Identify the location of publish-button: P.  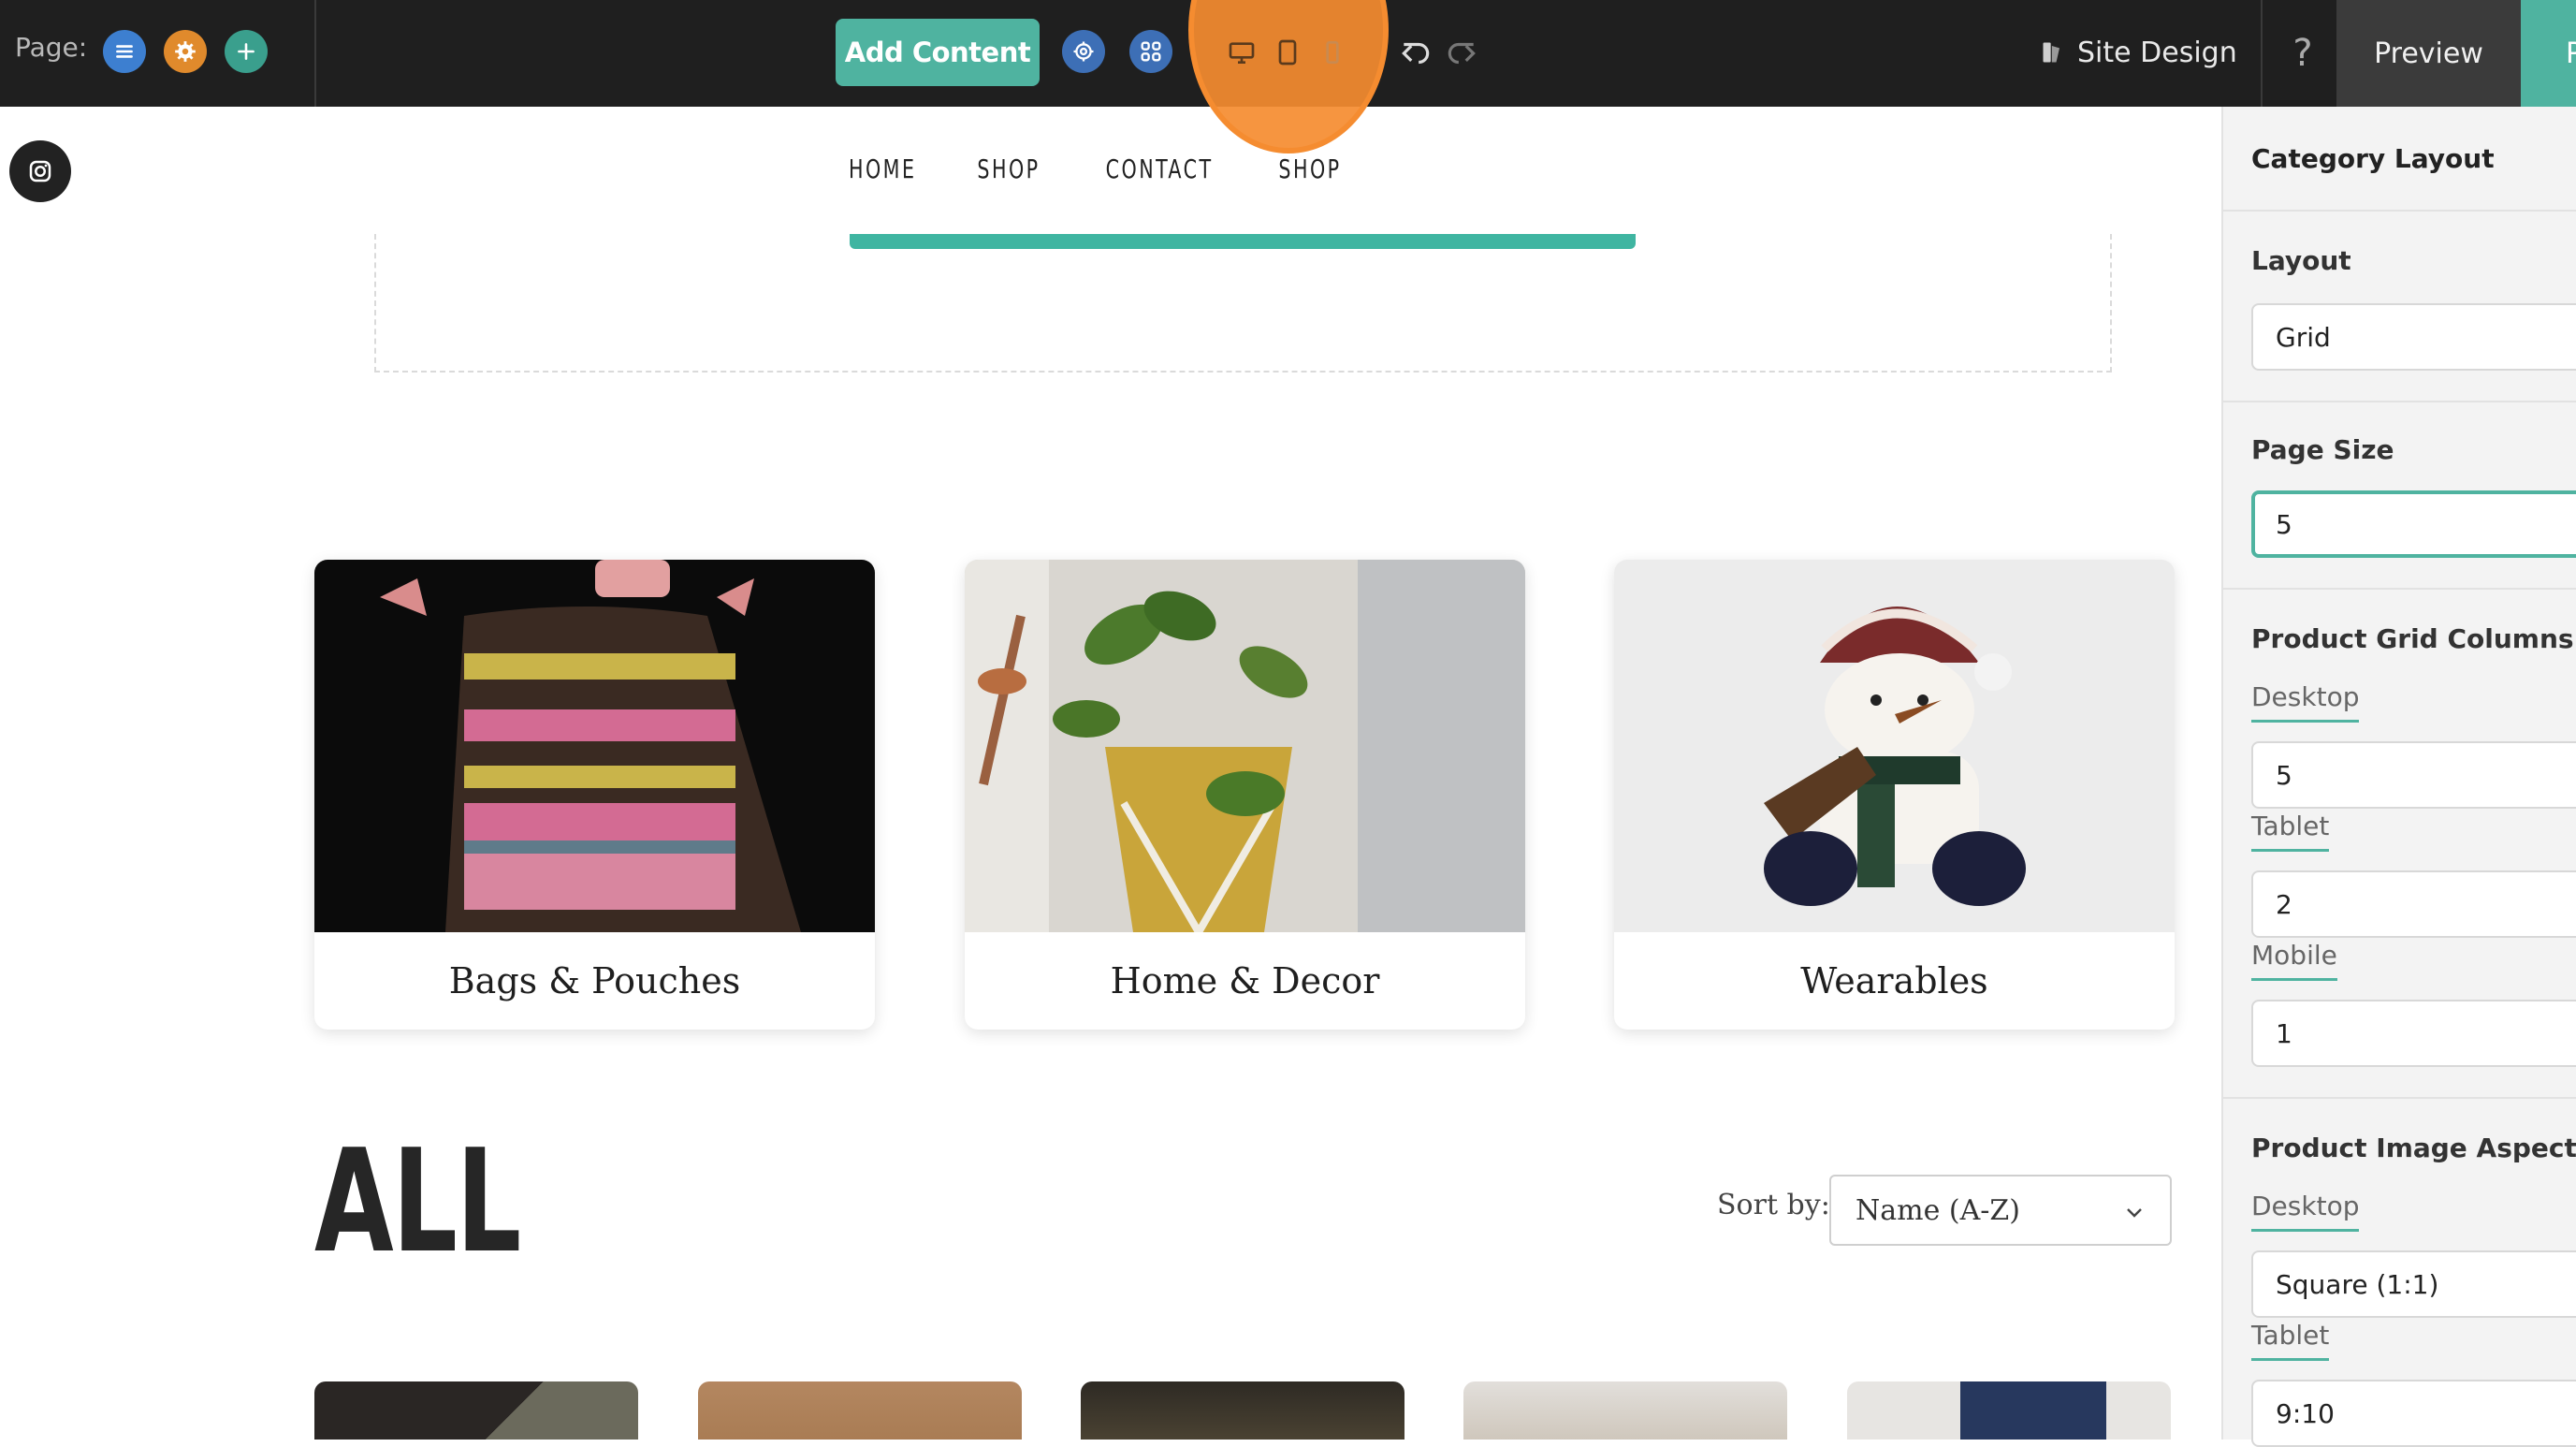
(2548, 53).